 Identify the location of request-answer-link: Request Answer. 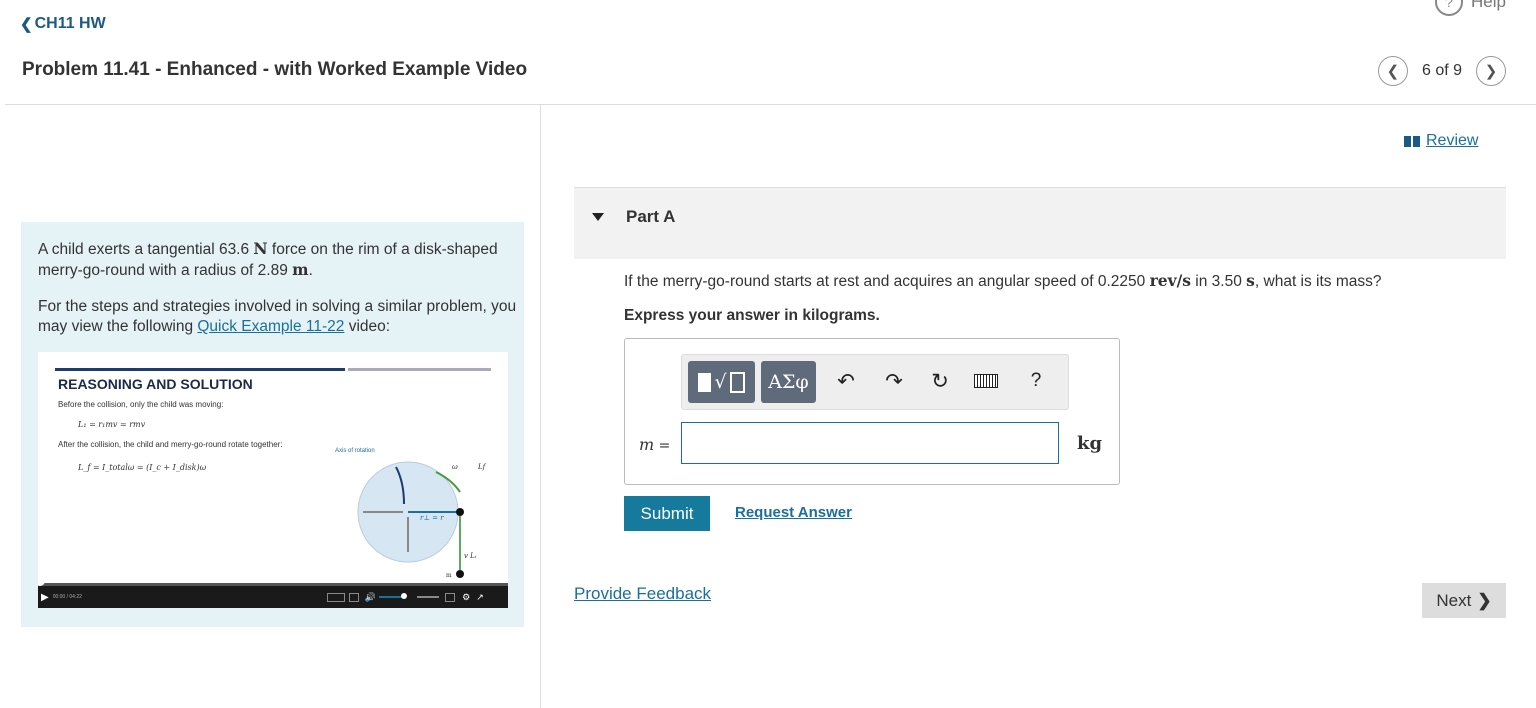
(793, 512).